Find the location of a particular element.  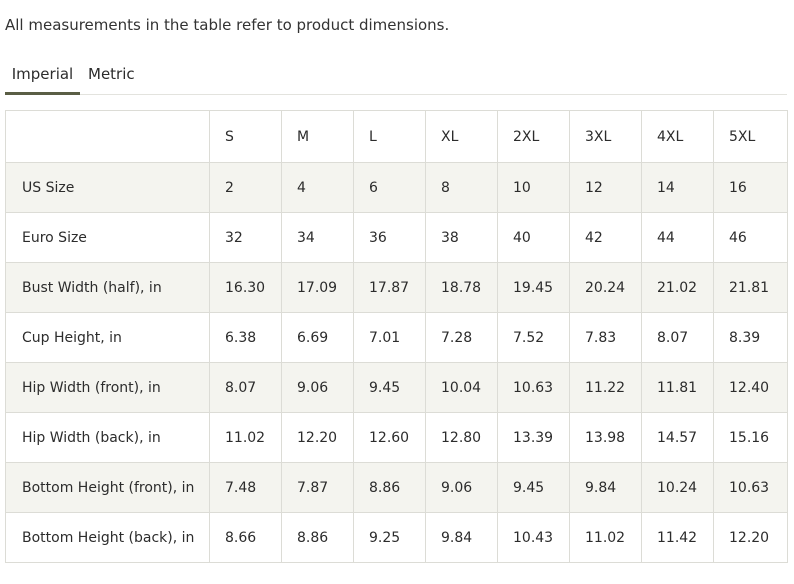

table-cell: 11.42 is located at coordinates (677, 537).